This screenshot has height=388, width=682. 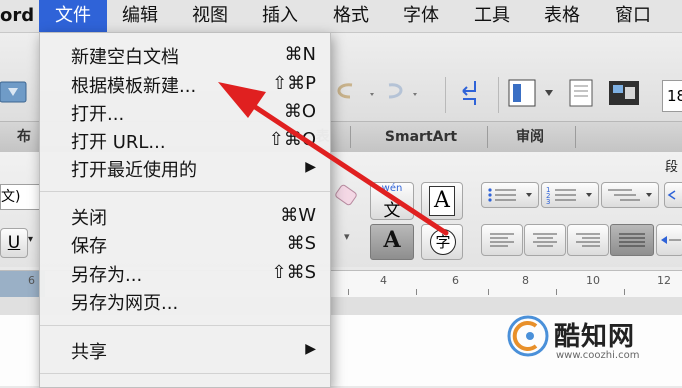 What do you see at coordinates (19, 16) in the screenshot?
I see `app-menu-fragment: ord` at bounding box center [19, 16].